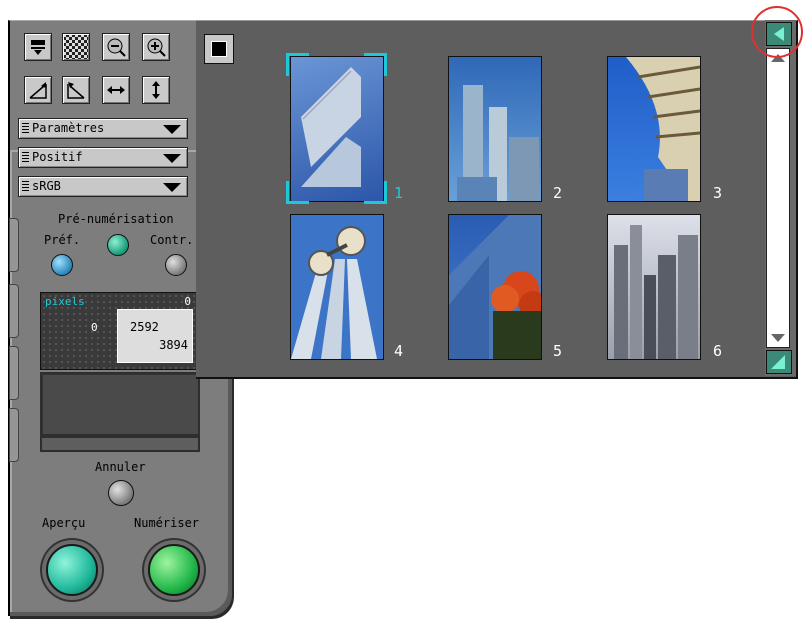 Image resolution: width=804 pixels, height=621 pixels. Describe the element at coordinates (118, 245) in the screenshot. I see `prescan-radio` at that location.